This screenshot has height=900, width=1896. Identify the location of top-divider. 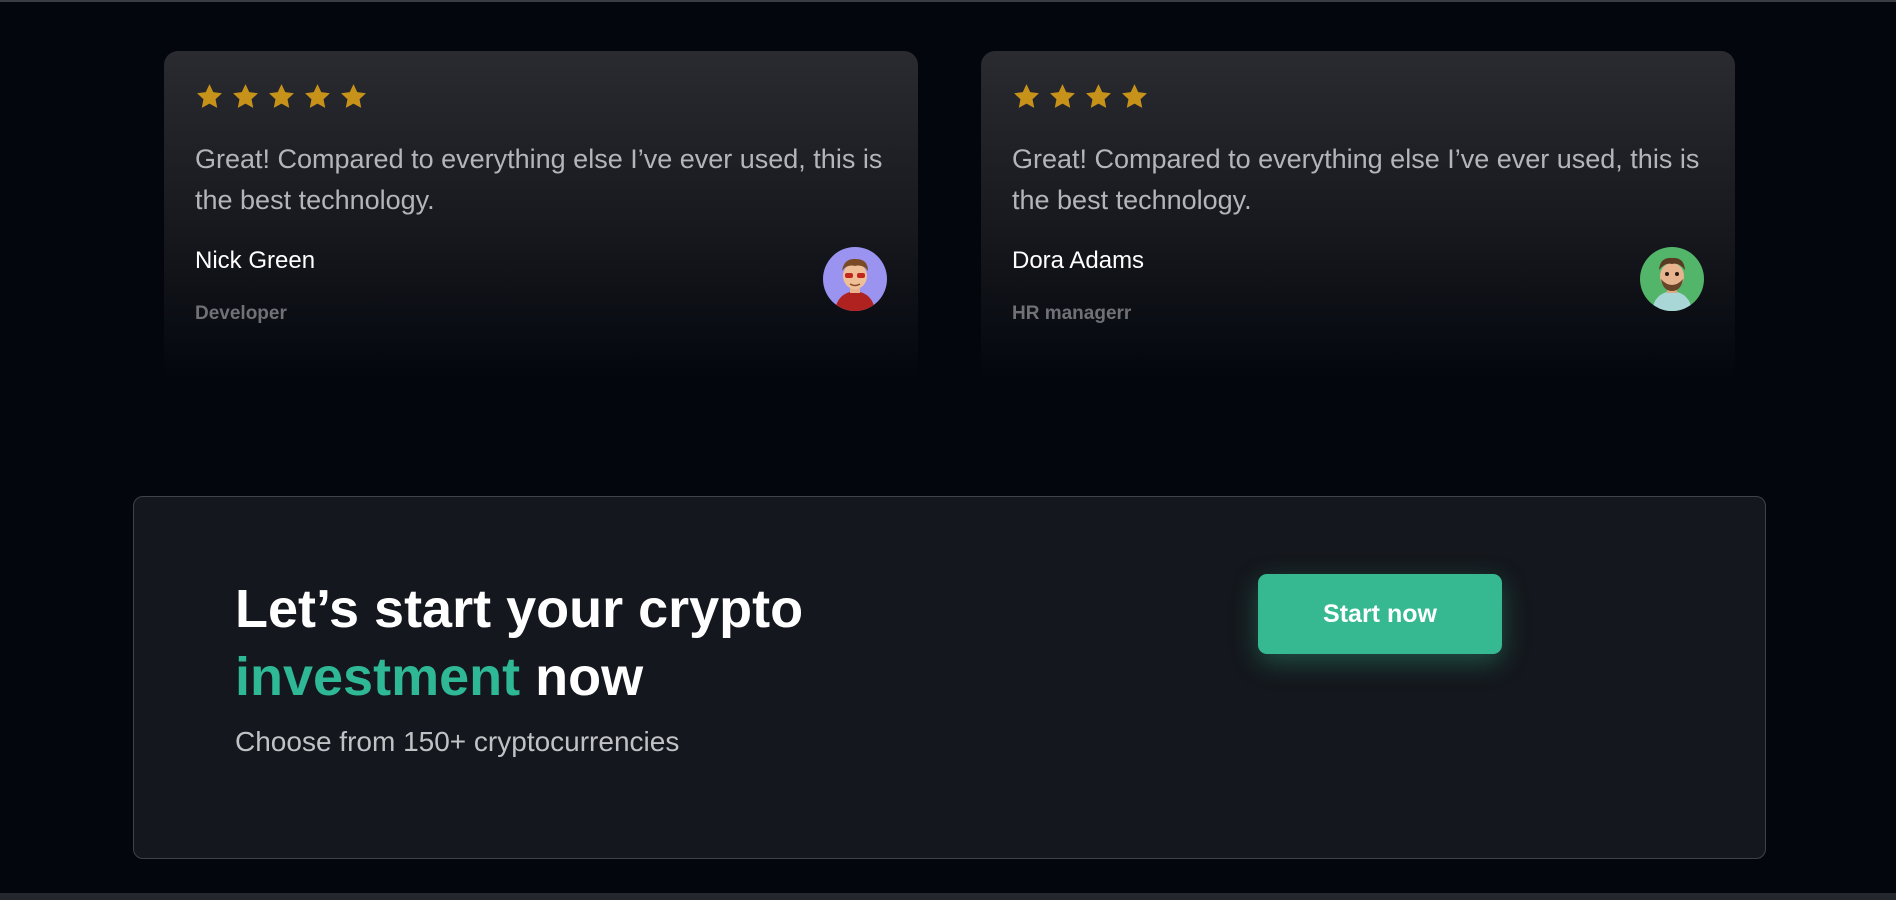
(948, 1).